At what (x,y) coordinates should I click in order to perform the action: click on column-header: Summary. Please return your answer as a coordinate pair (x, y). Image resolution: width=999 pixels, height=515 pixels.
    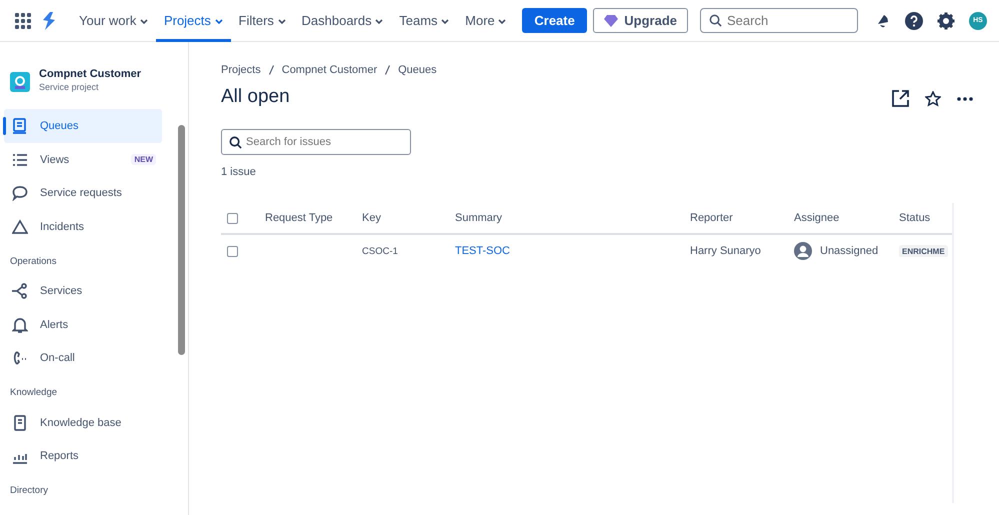
    Looking at the image, I should click on (572, 218).